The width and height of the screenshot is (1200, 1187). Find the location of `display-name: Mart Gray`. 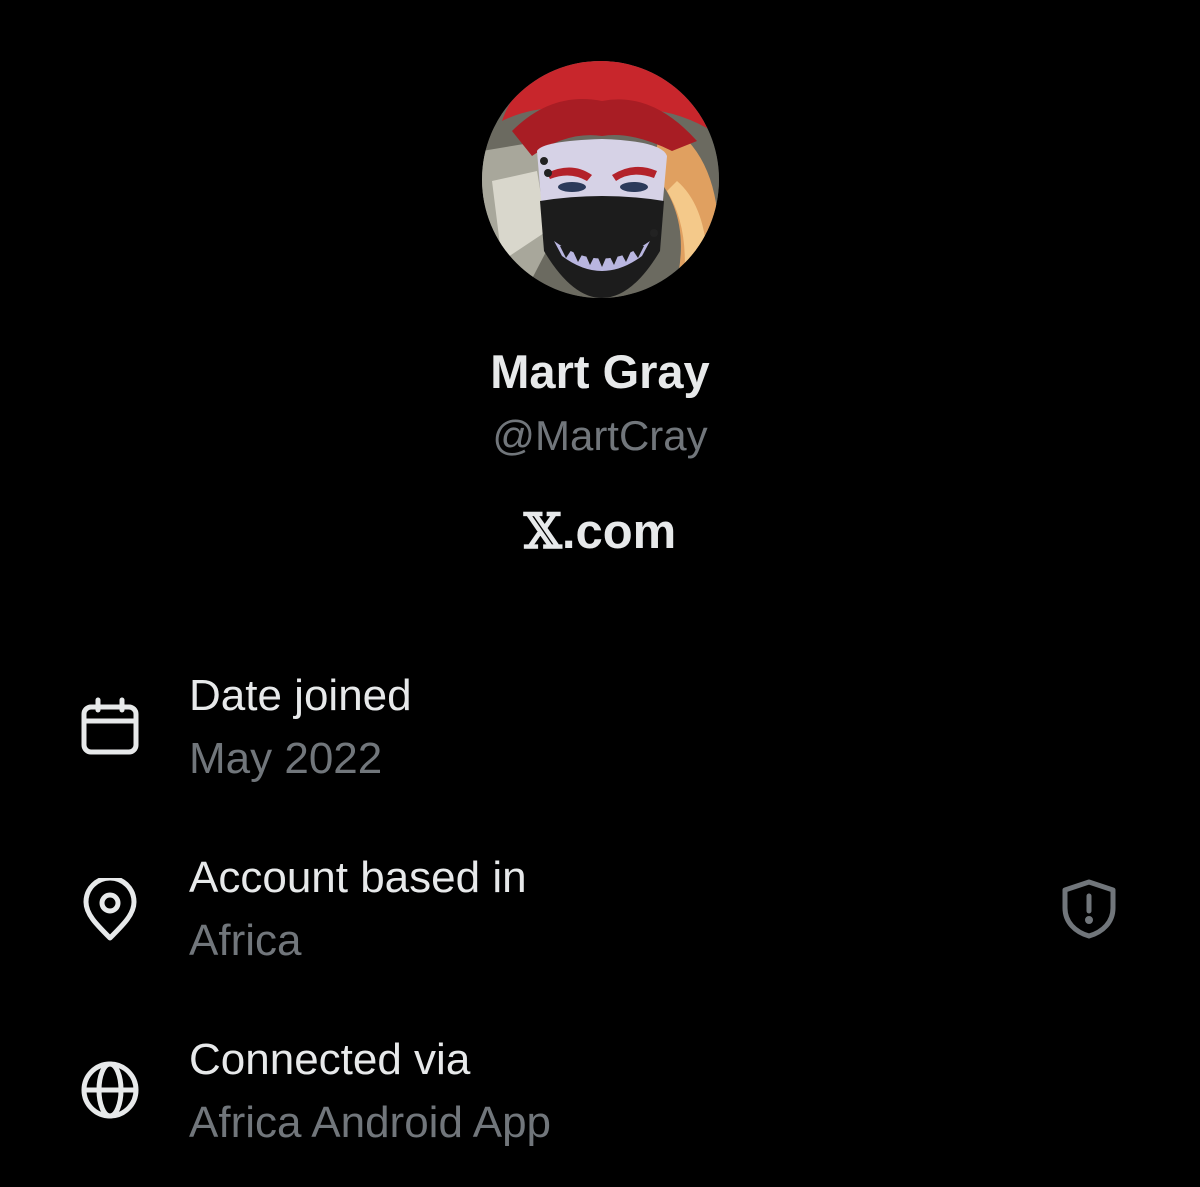

display-name: Mart Gray is located at coordinates (600, 371).